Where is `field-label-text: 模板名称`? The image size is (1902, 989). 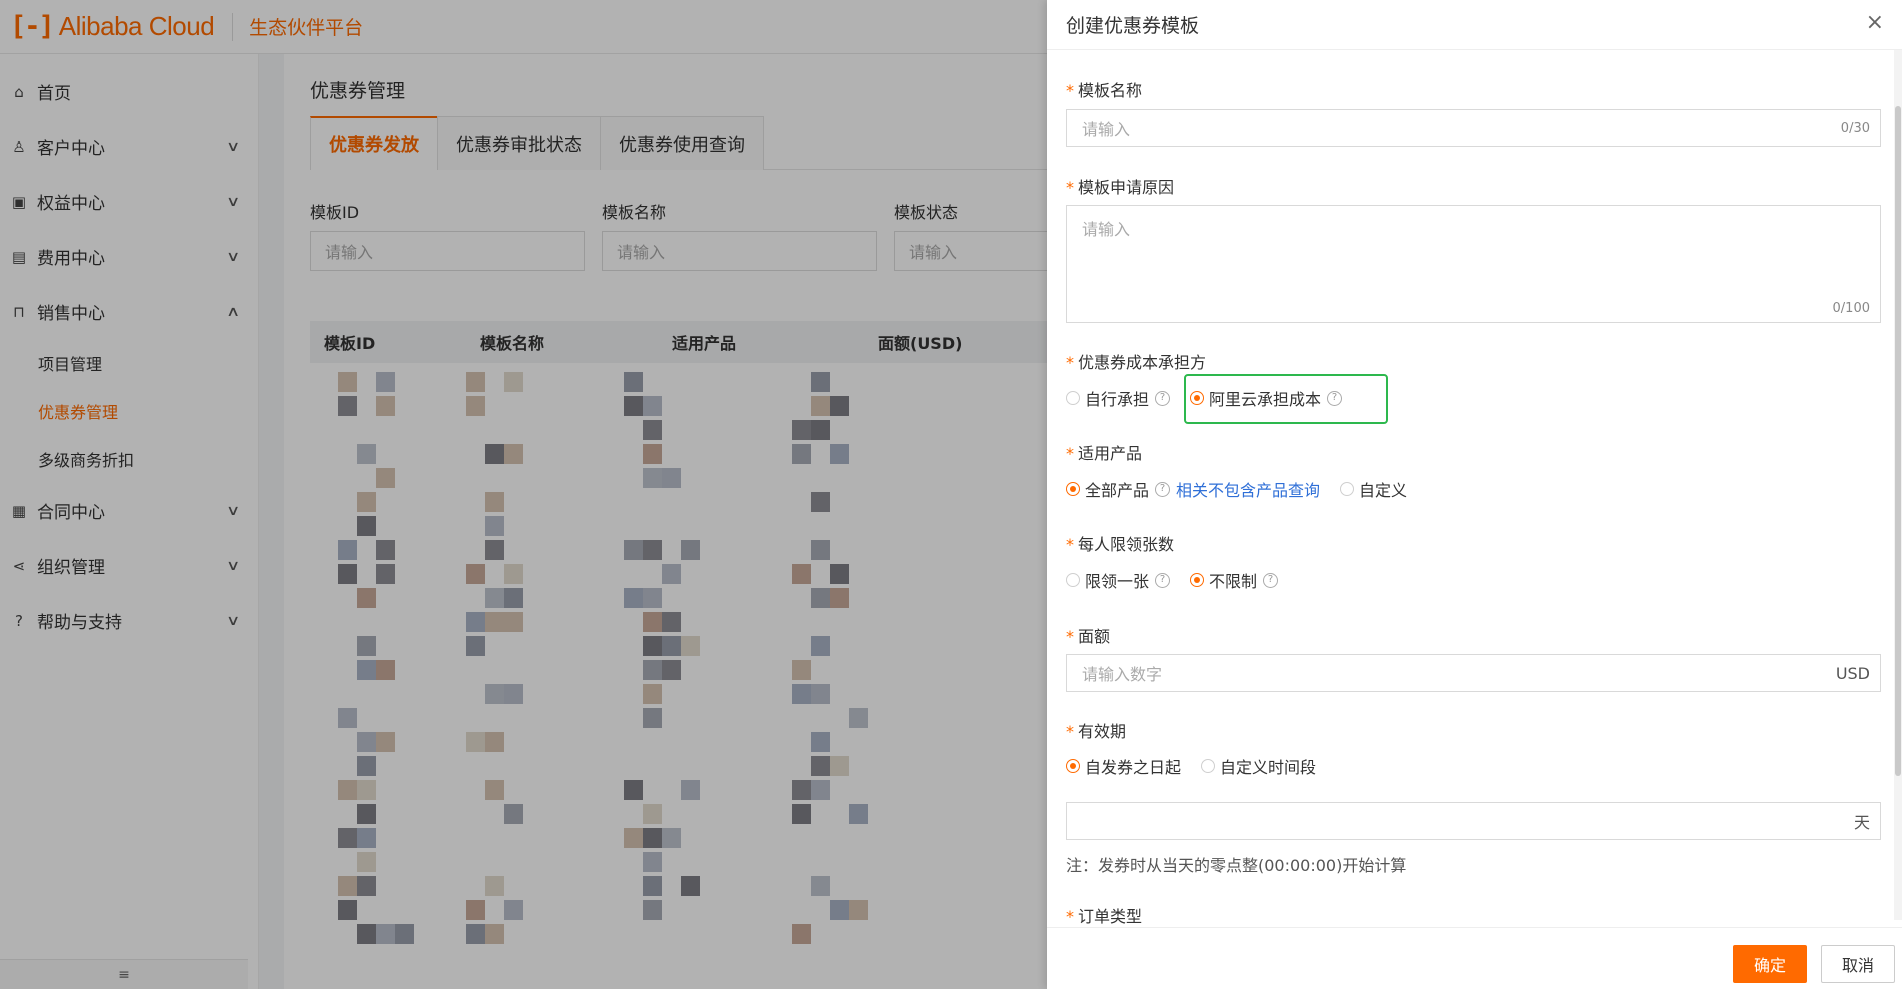 field-label-text: 模板名称 is located at coordinates (1110, 90).